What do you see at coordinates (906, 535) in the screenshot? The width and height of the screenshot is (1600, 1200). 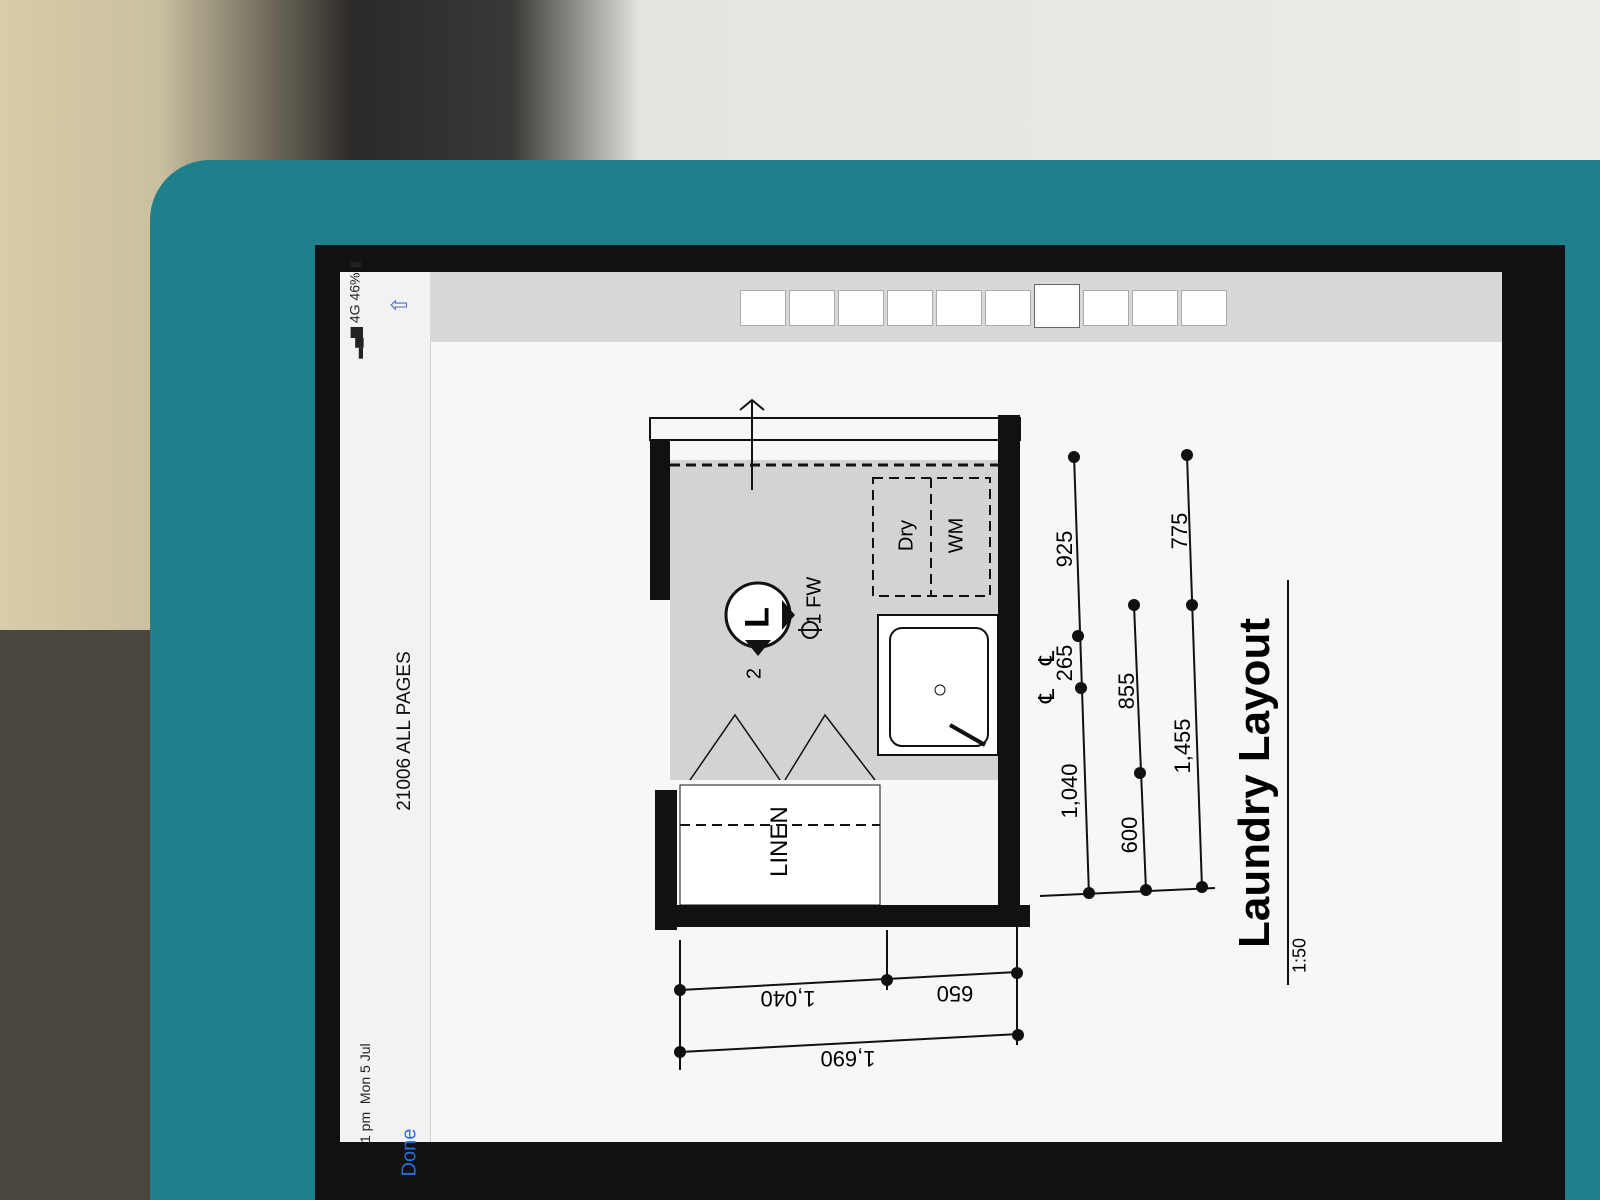 I see `dry-label: Dry` at bounding box center [906, 535].